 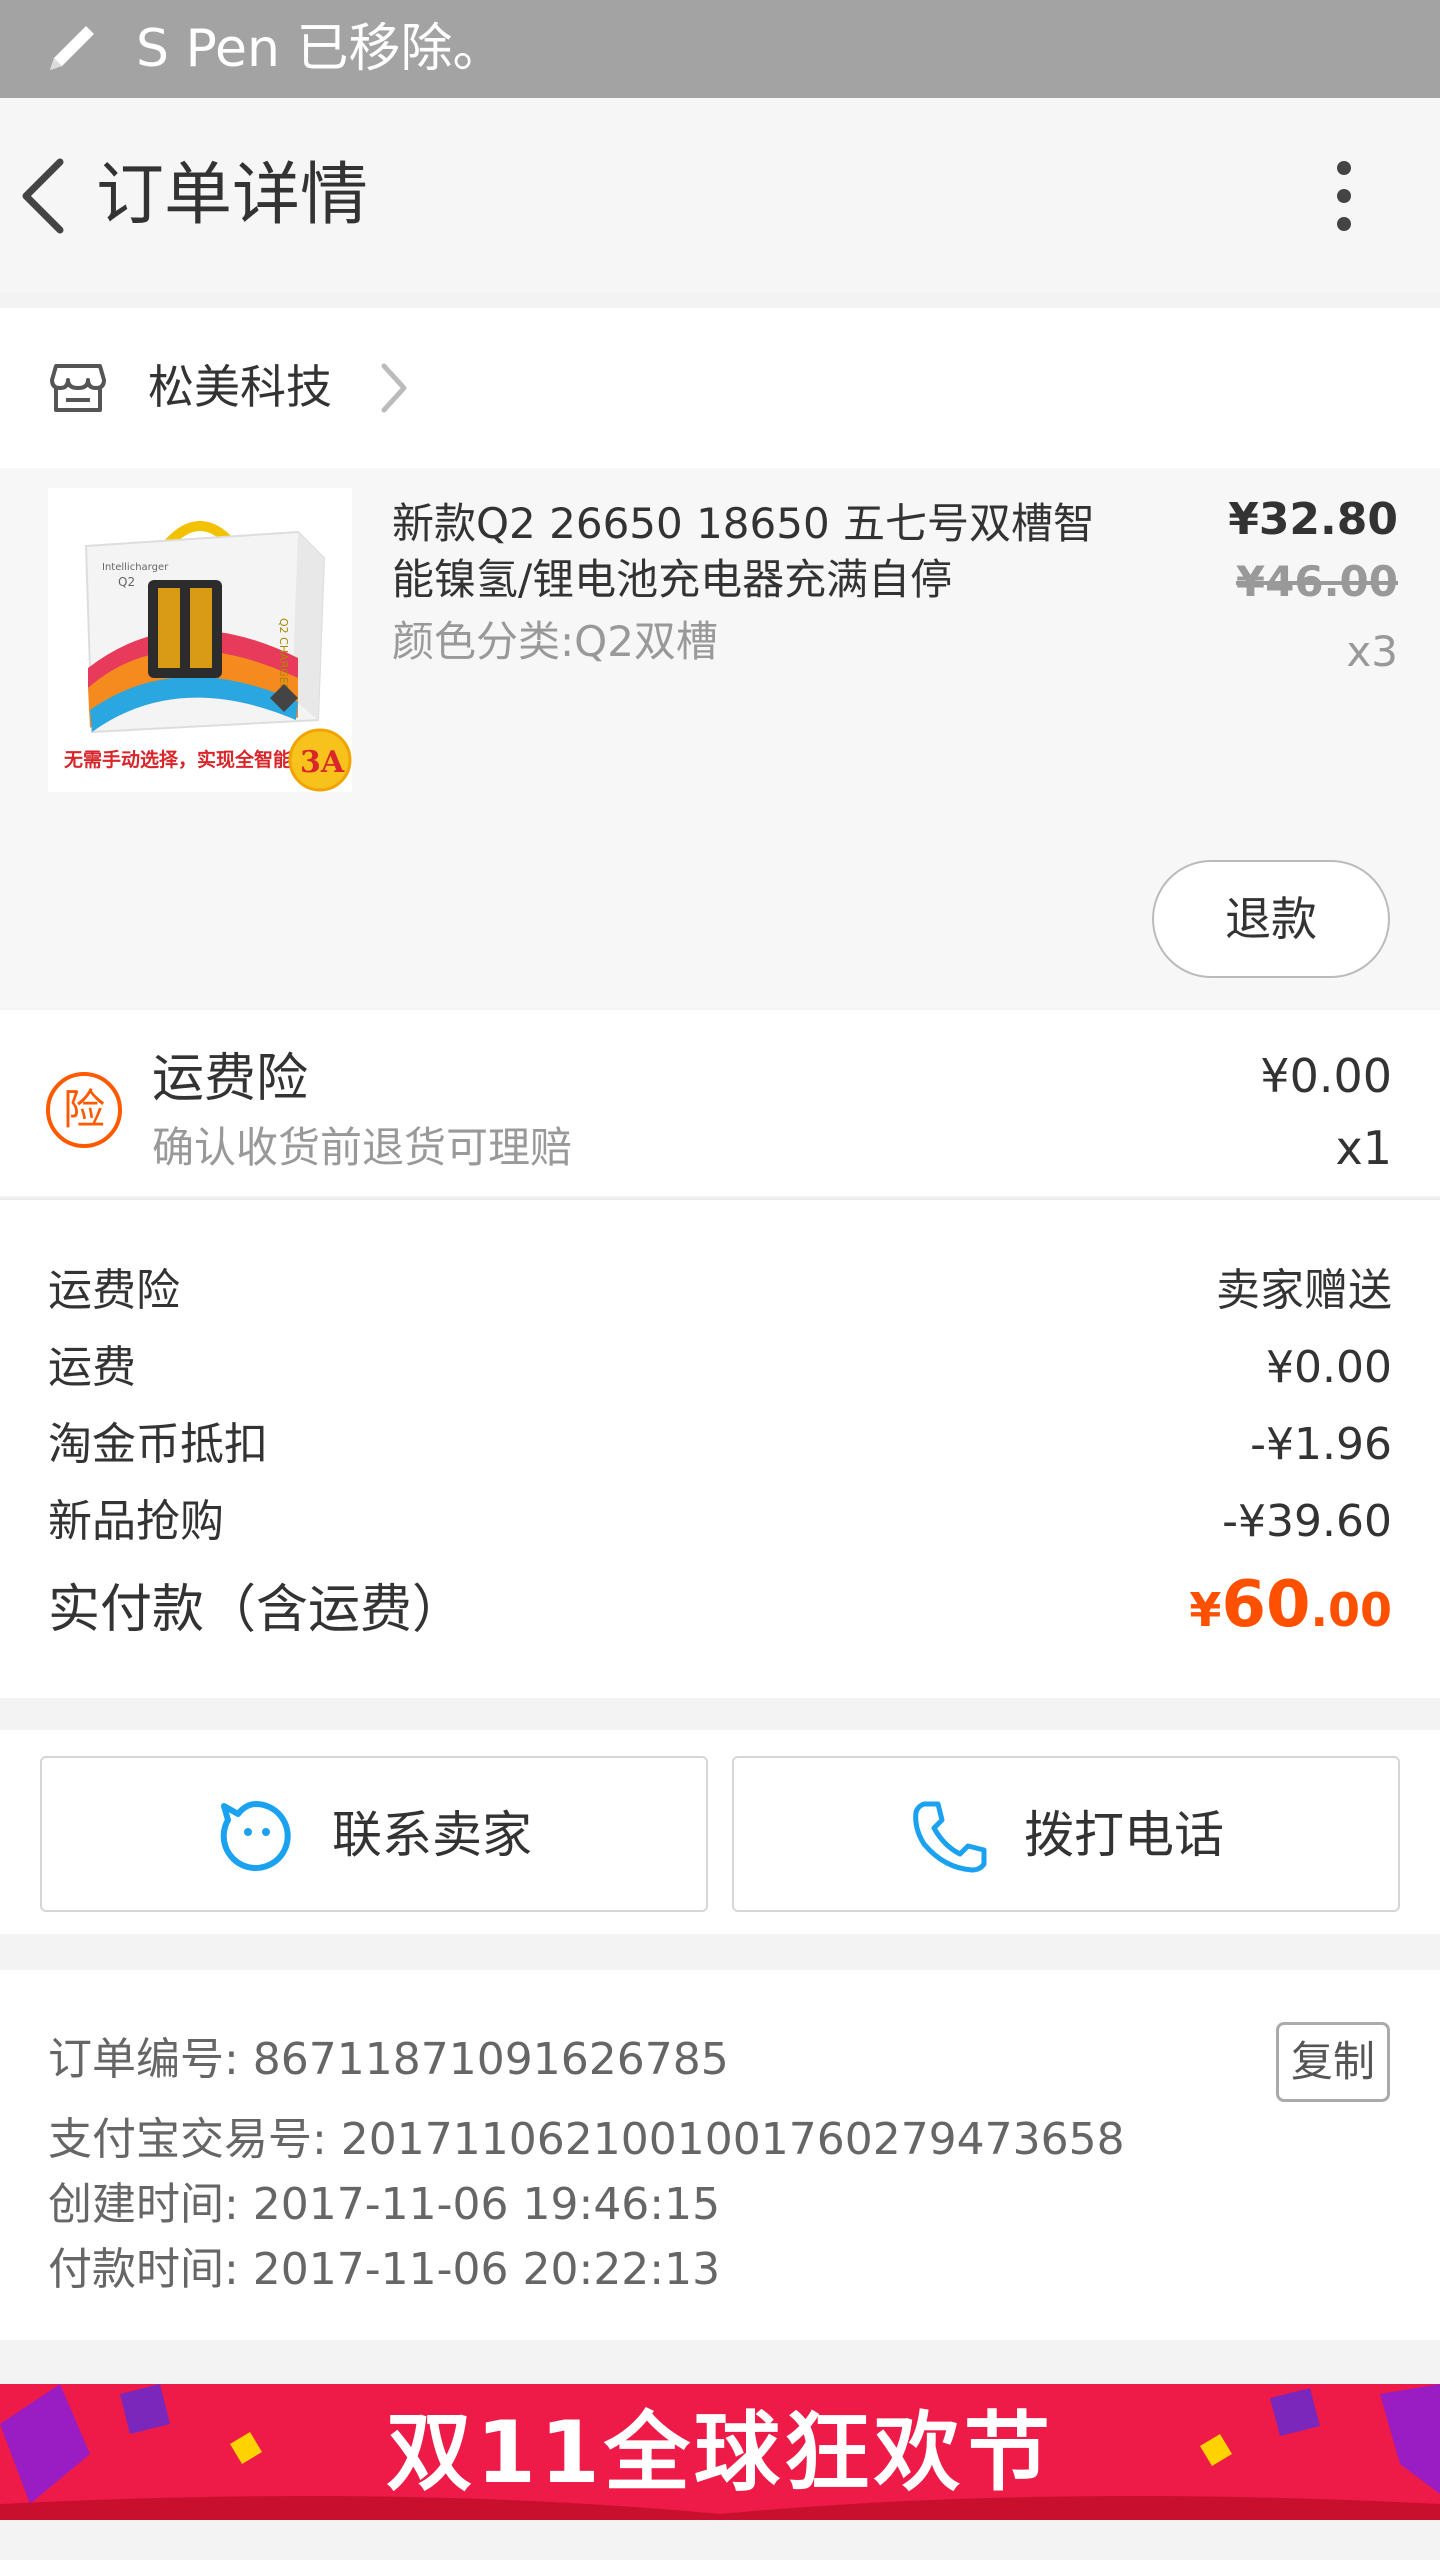 What do you see at coordinates (1326, 1076) in the screenshot?
I see `insurance-price: ¥0.00` at bounding box center [1326, 1076].